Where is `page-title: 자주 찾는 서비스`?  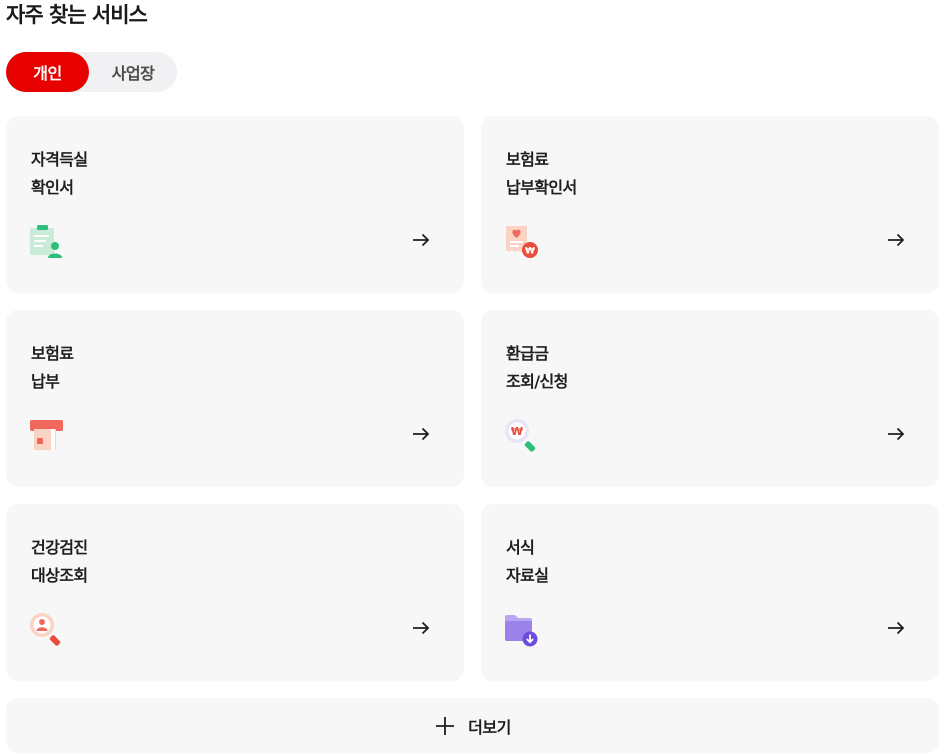 page-title: 자주 찾는 서비스 is located at coordinates (77, 15).